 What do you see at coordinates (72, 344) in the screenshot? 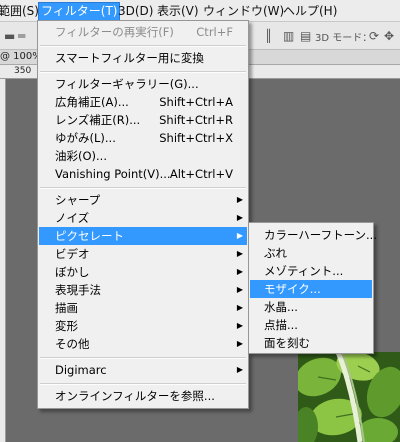
I see `menu-item-label: その他` at bounding box center [72, 344].